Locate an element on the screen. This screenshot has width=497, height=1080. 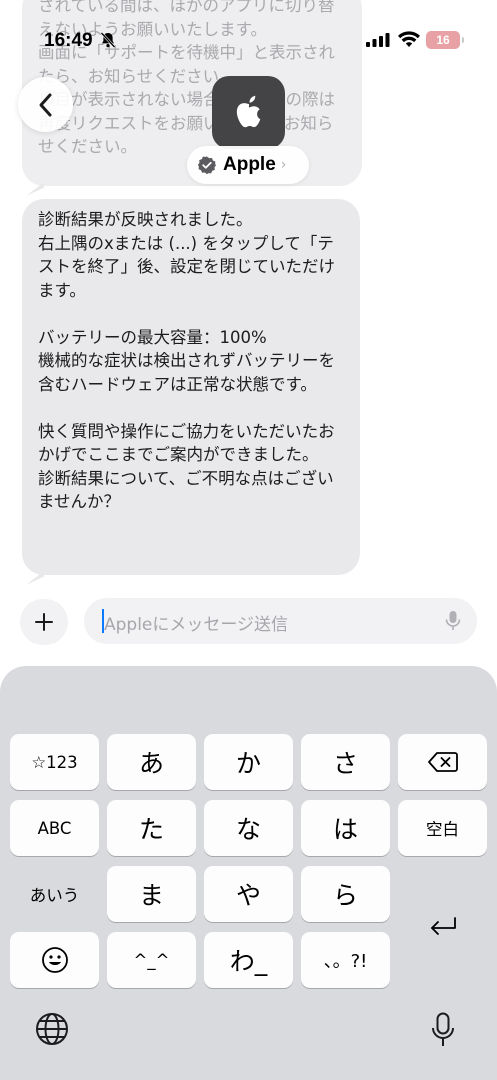
key-ha-row: は is located at coordinates (345, 828).